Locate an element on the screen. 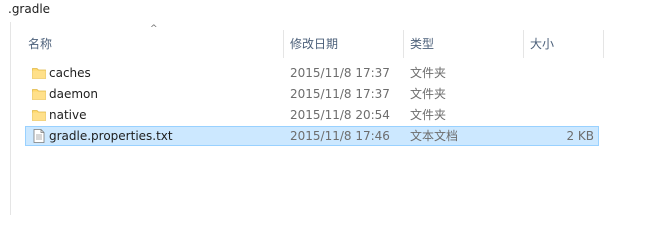 This screenshot has width=662, height=240. file-row: native 2015/11/8 20:54 文件夹 is located at coordinates (312, 115).